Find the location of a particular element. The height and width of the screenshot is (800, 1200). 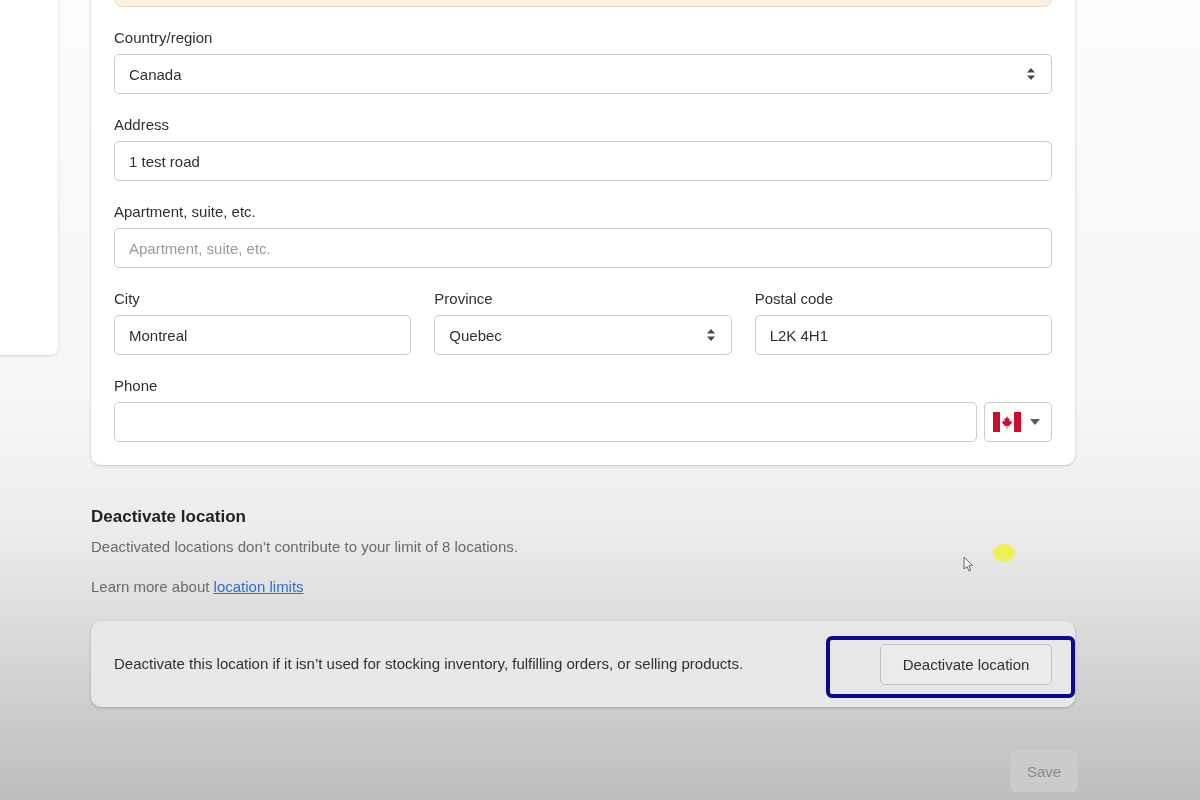

section-description: Deactivated locations don’t contribute to your limit of 8 locations. is located at coordinates (304, 547).